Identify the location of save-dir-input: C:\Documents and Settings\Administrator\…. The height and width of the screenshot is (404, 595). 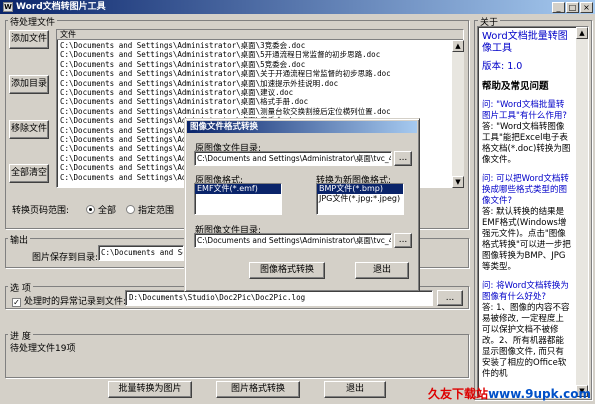
(141, 253).